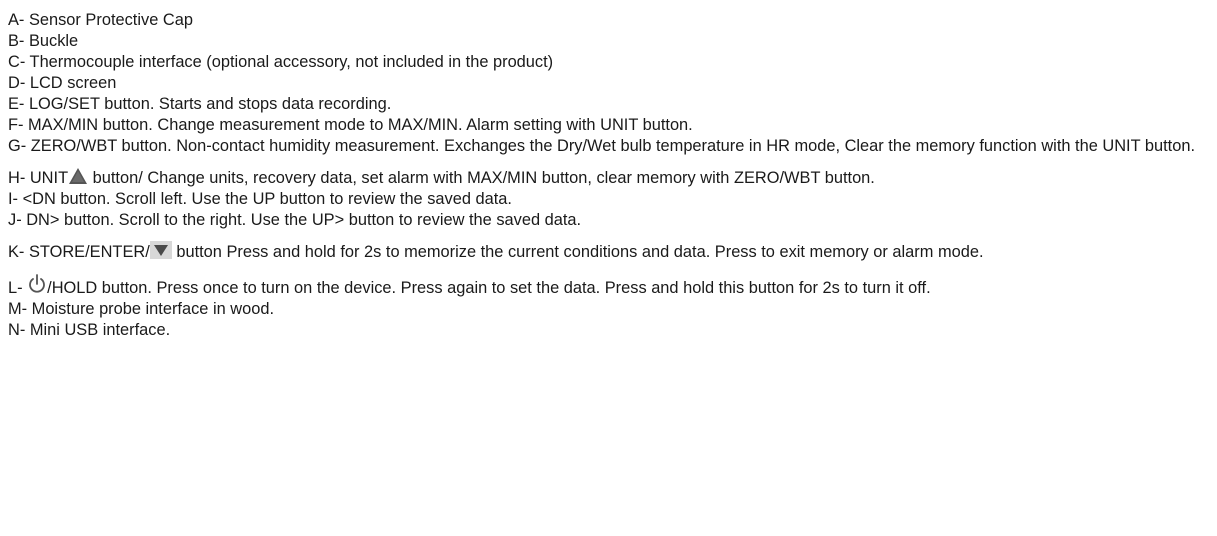 The width and height of the screenshot is (1217, 536). What do you see at coordinates (160, 250) in the screenshot?
I see `down-triangle-icon` at bounding box center [160, 250].